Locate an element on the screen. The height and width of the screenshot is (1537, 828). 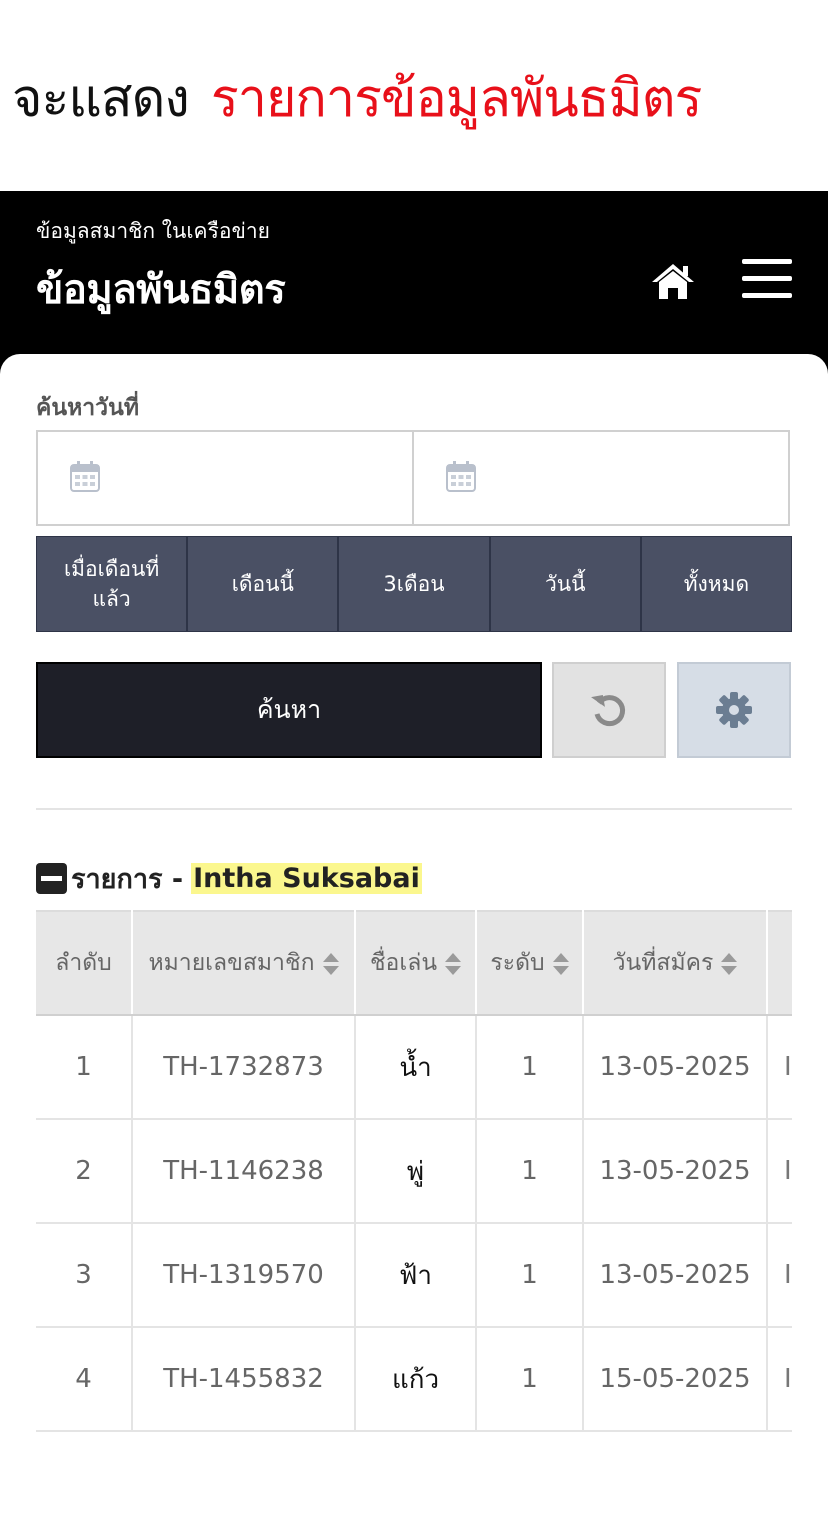
gear-icon is located at coordinates (734, 710).